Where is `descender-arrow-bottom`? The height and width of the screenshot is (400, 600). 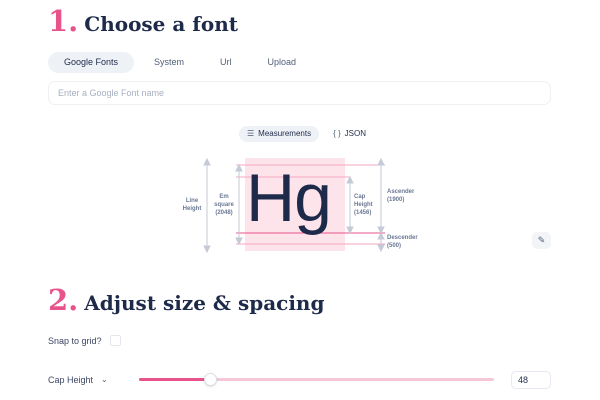 descender-arrow-bottom is located at coordinates (381, 248).